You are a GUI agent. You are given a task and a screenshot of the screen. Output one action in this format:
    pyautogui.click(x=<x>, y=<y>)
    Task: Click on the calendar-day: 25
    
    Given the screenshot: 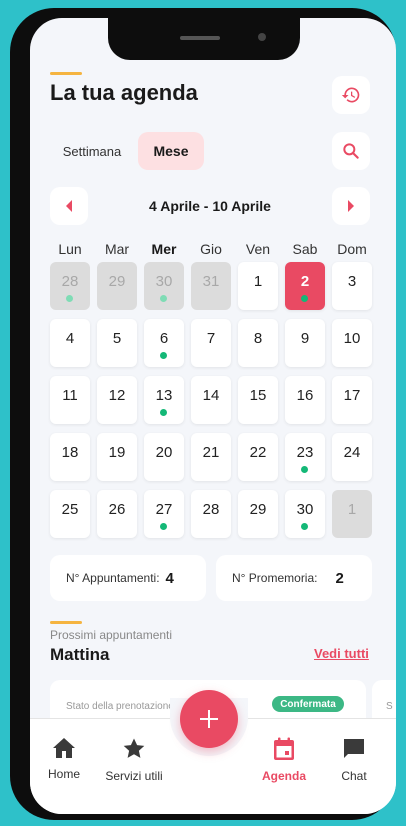 What is the action you would take?
    pyautogui.click(x=70, y=514)
    